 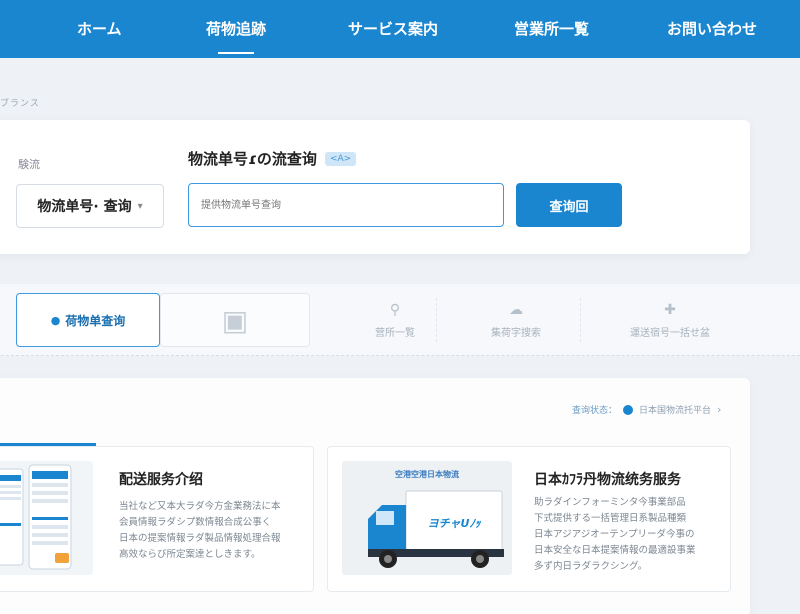 What do you see at coordinates (55, 320) in the screenshot?
I see `check-circle-icon: ●` at bounding box center [55, 320].